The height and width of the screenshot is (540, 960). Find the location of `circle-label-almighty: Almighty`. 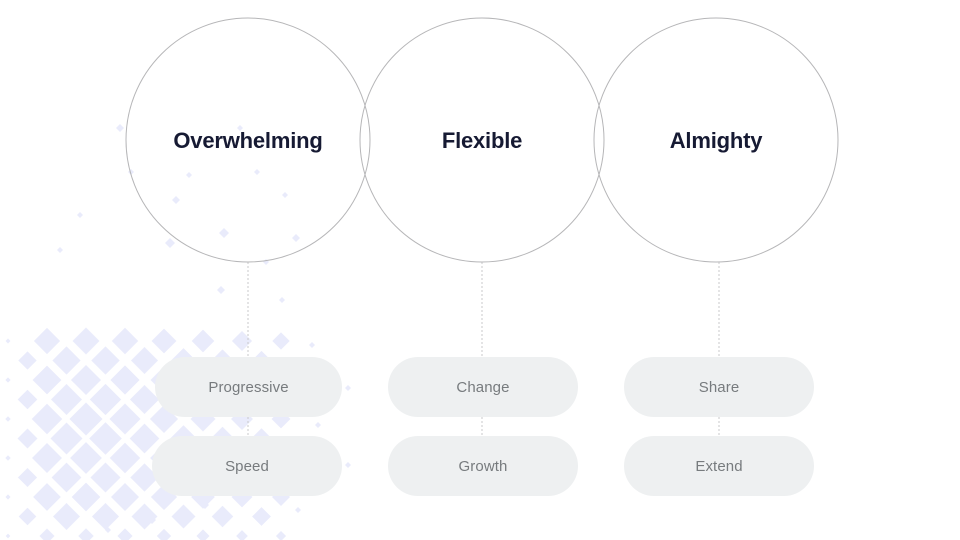

circle-label-almighty: Almighty is located at coordinates (716, 140).